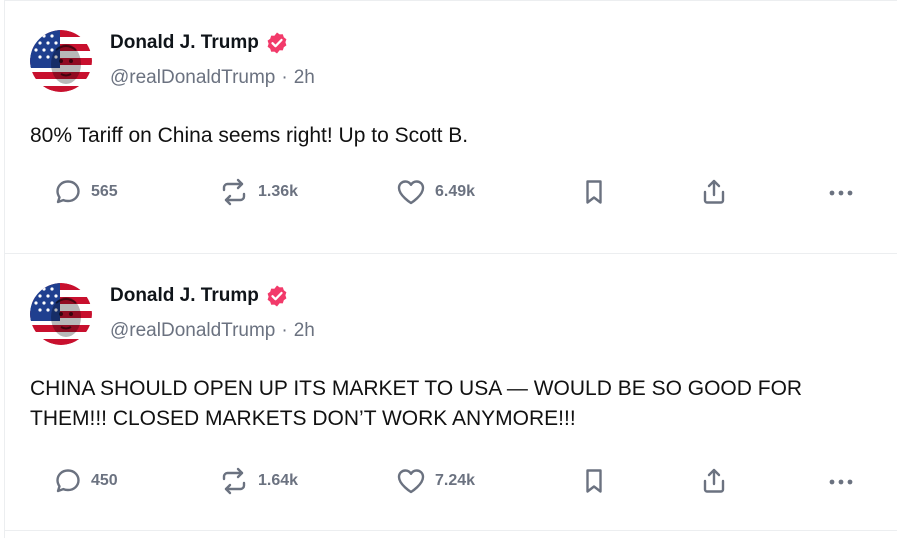 The width and height of the screenshot is (897, 538). What do you see at coordinates (104, 480) in the screenshot?
I see `reply-count: 450` at bounding box center [104, 480].